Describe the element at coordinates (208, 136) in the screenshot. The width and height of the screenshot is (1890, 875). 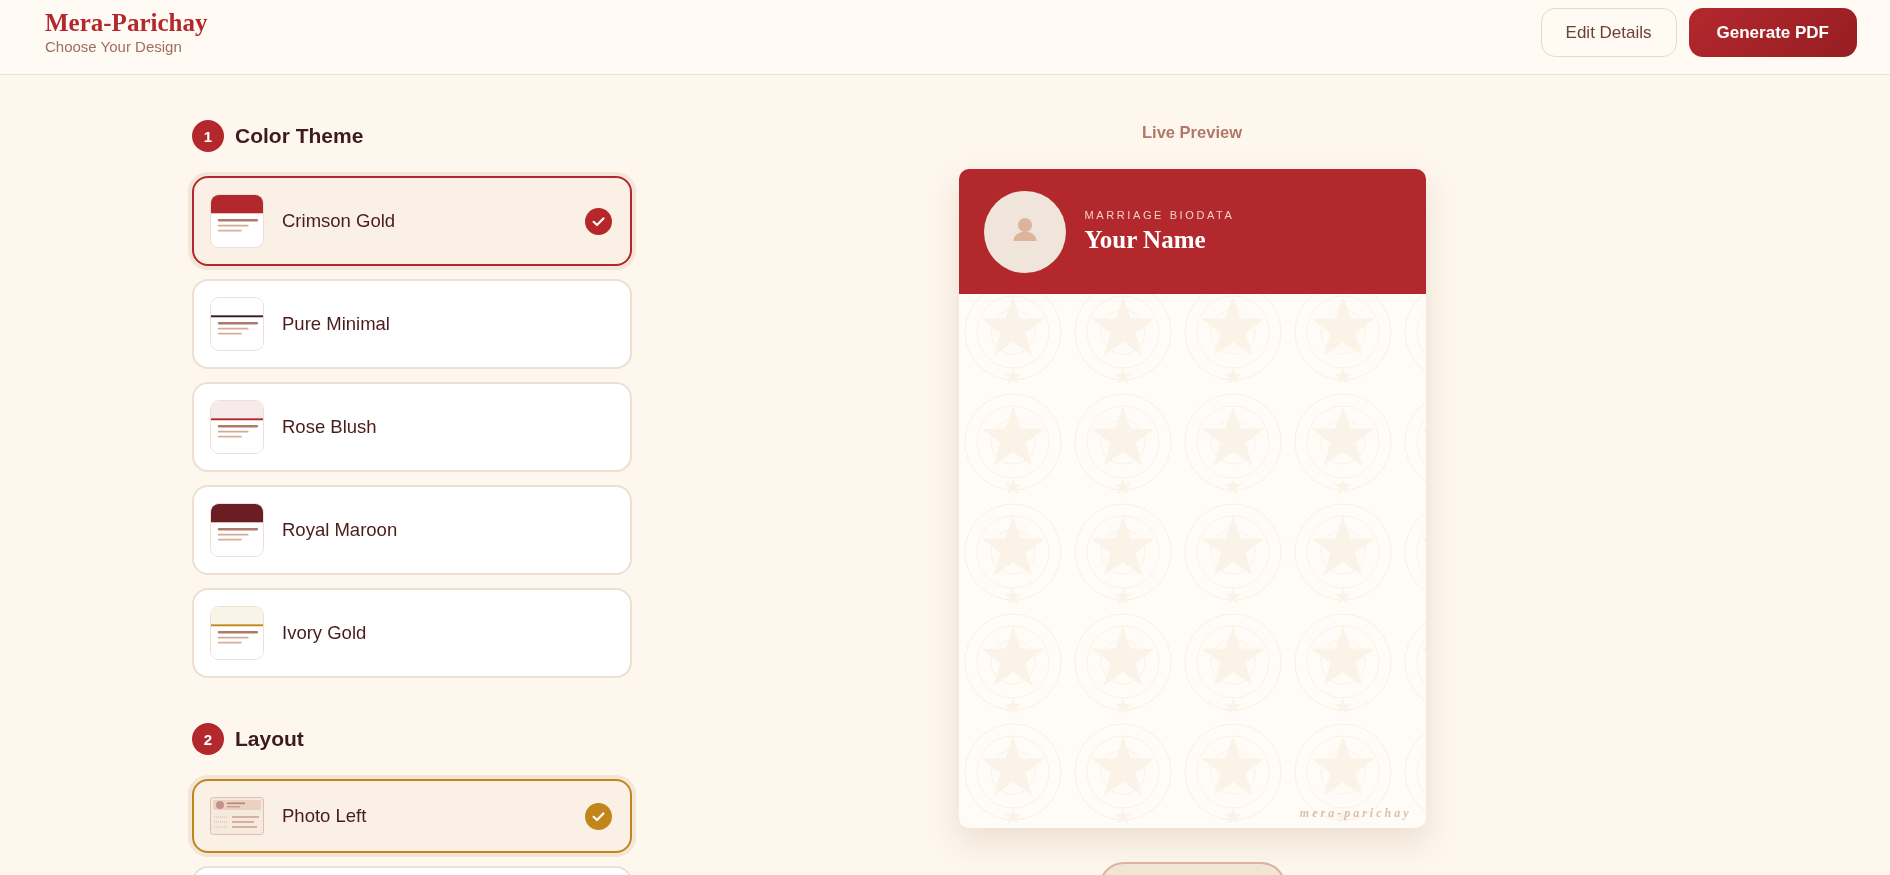
I see `step-number-badge: 1` at that location.